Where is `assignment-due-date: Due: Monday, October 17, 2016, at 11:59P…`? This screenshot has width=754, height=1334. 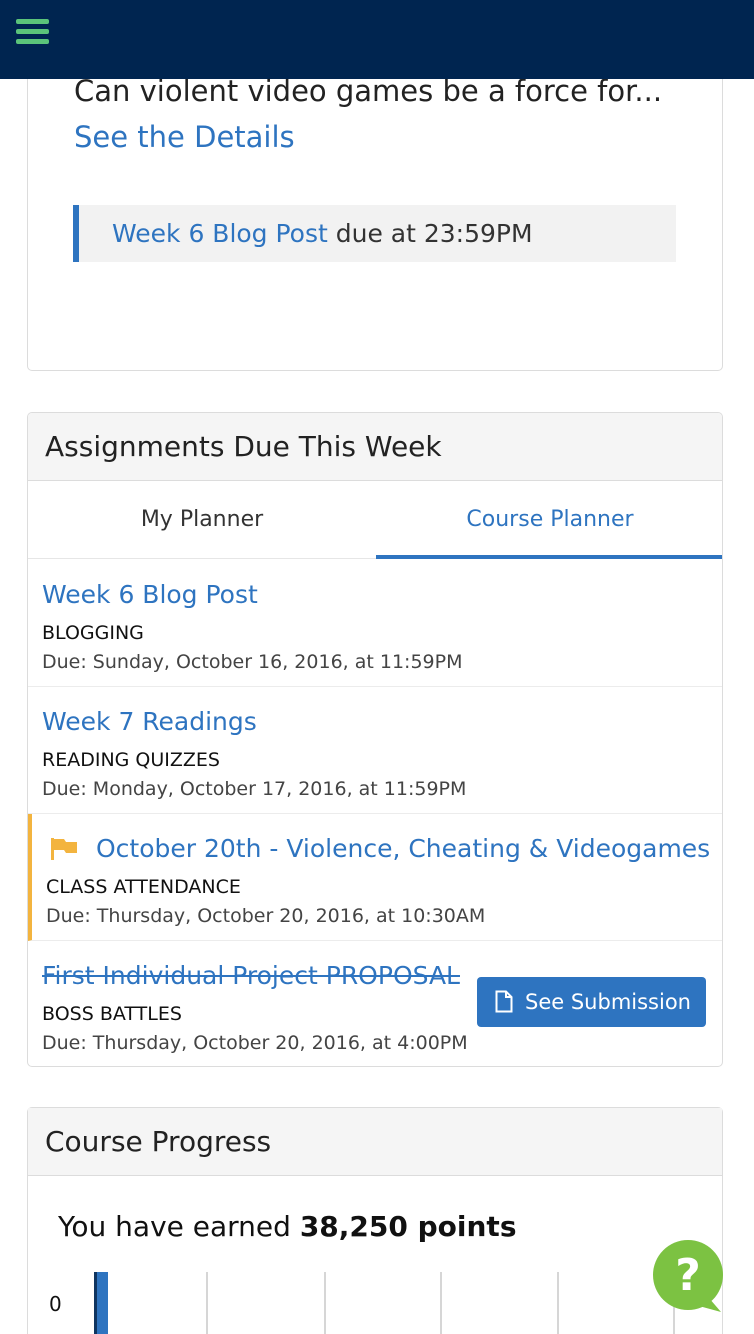 assignment-due-date: Due: Monday, October 17, 2016, at 11:59P… is located at coordinates (254, 789).